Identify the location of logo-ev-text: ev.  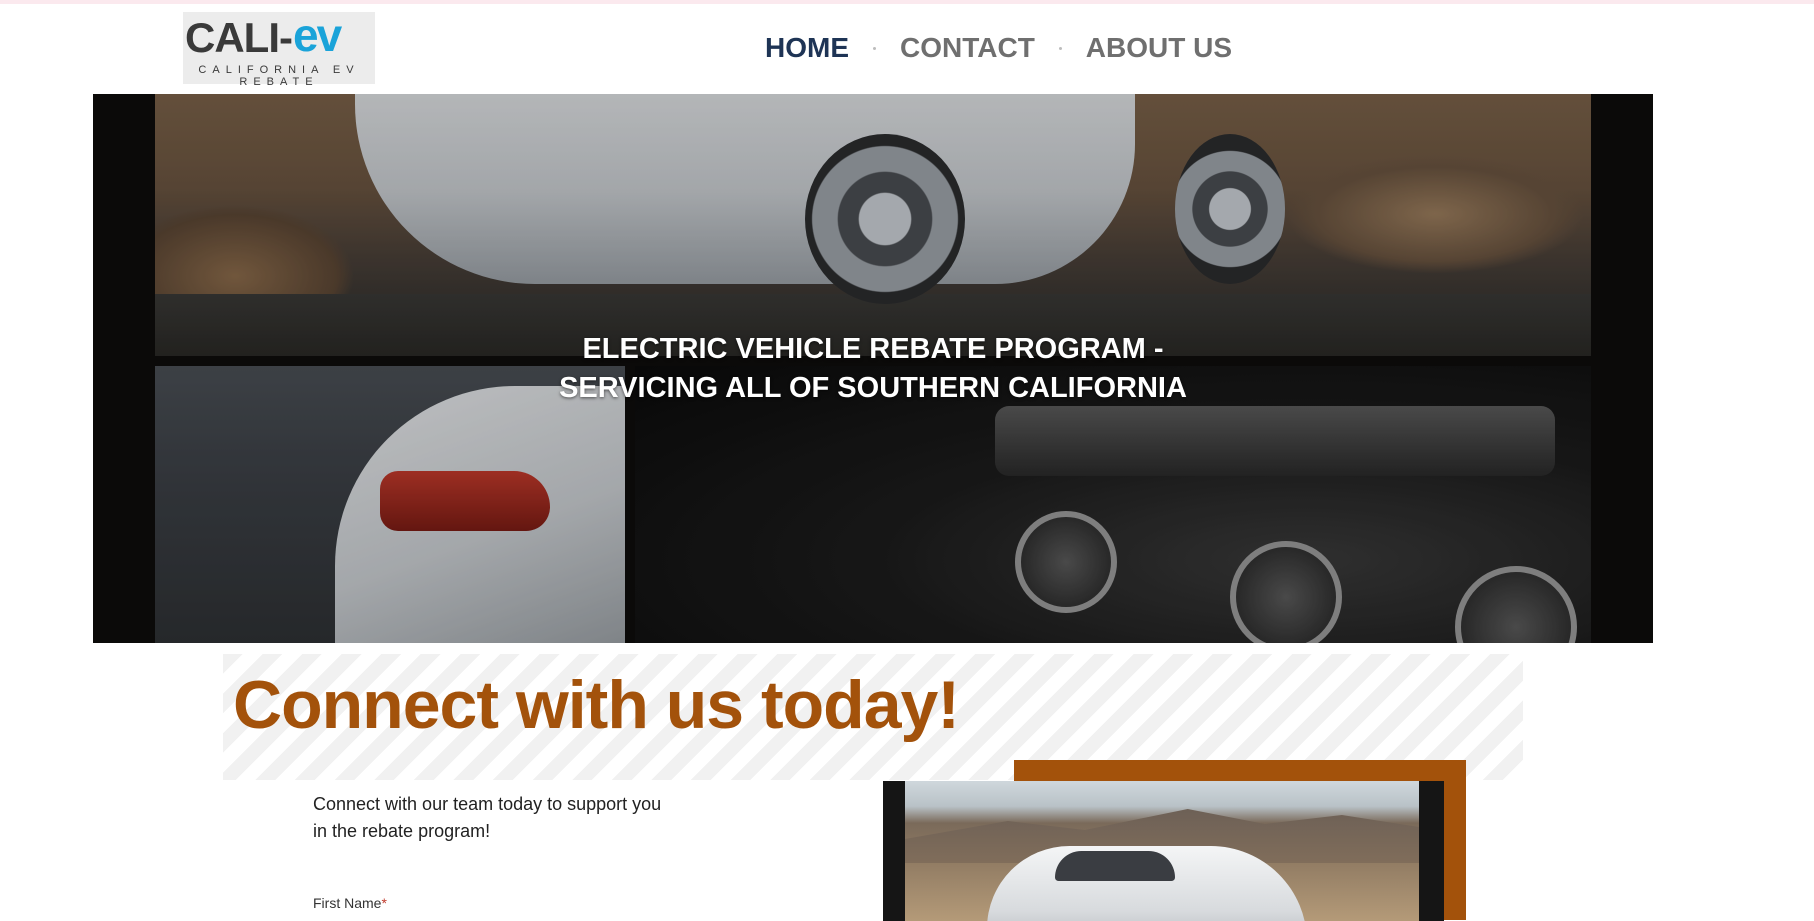
(317, 35).